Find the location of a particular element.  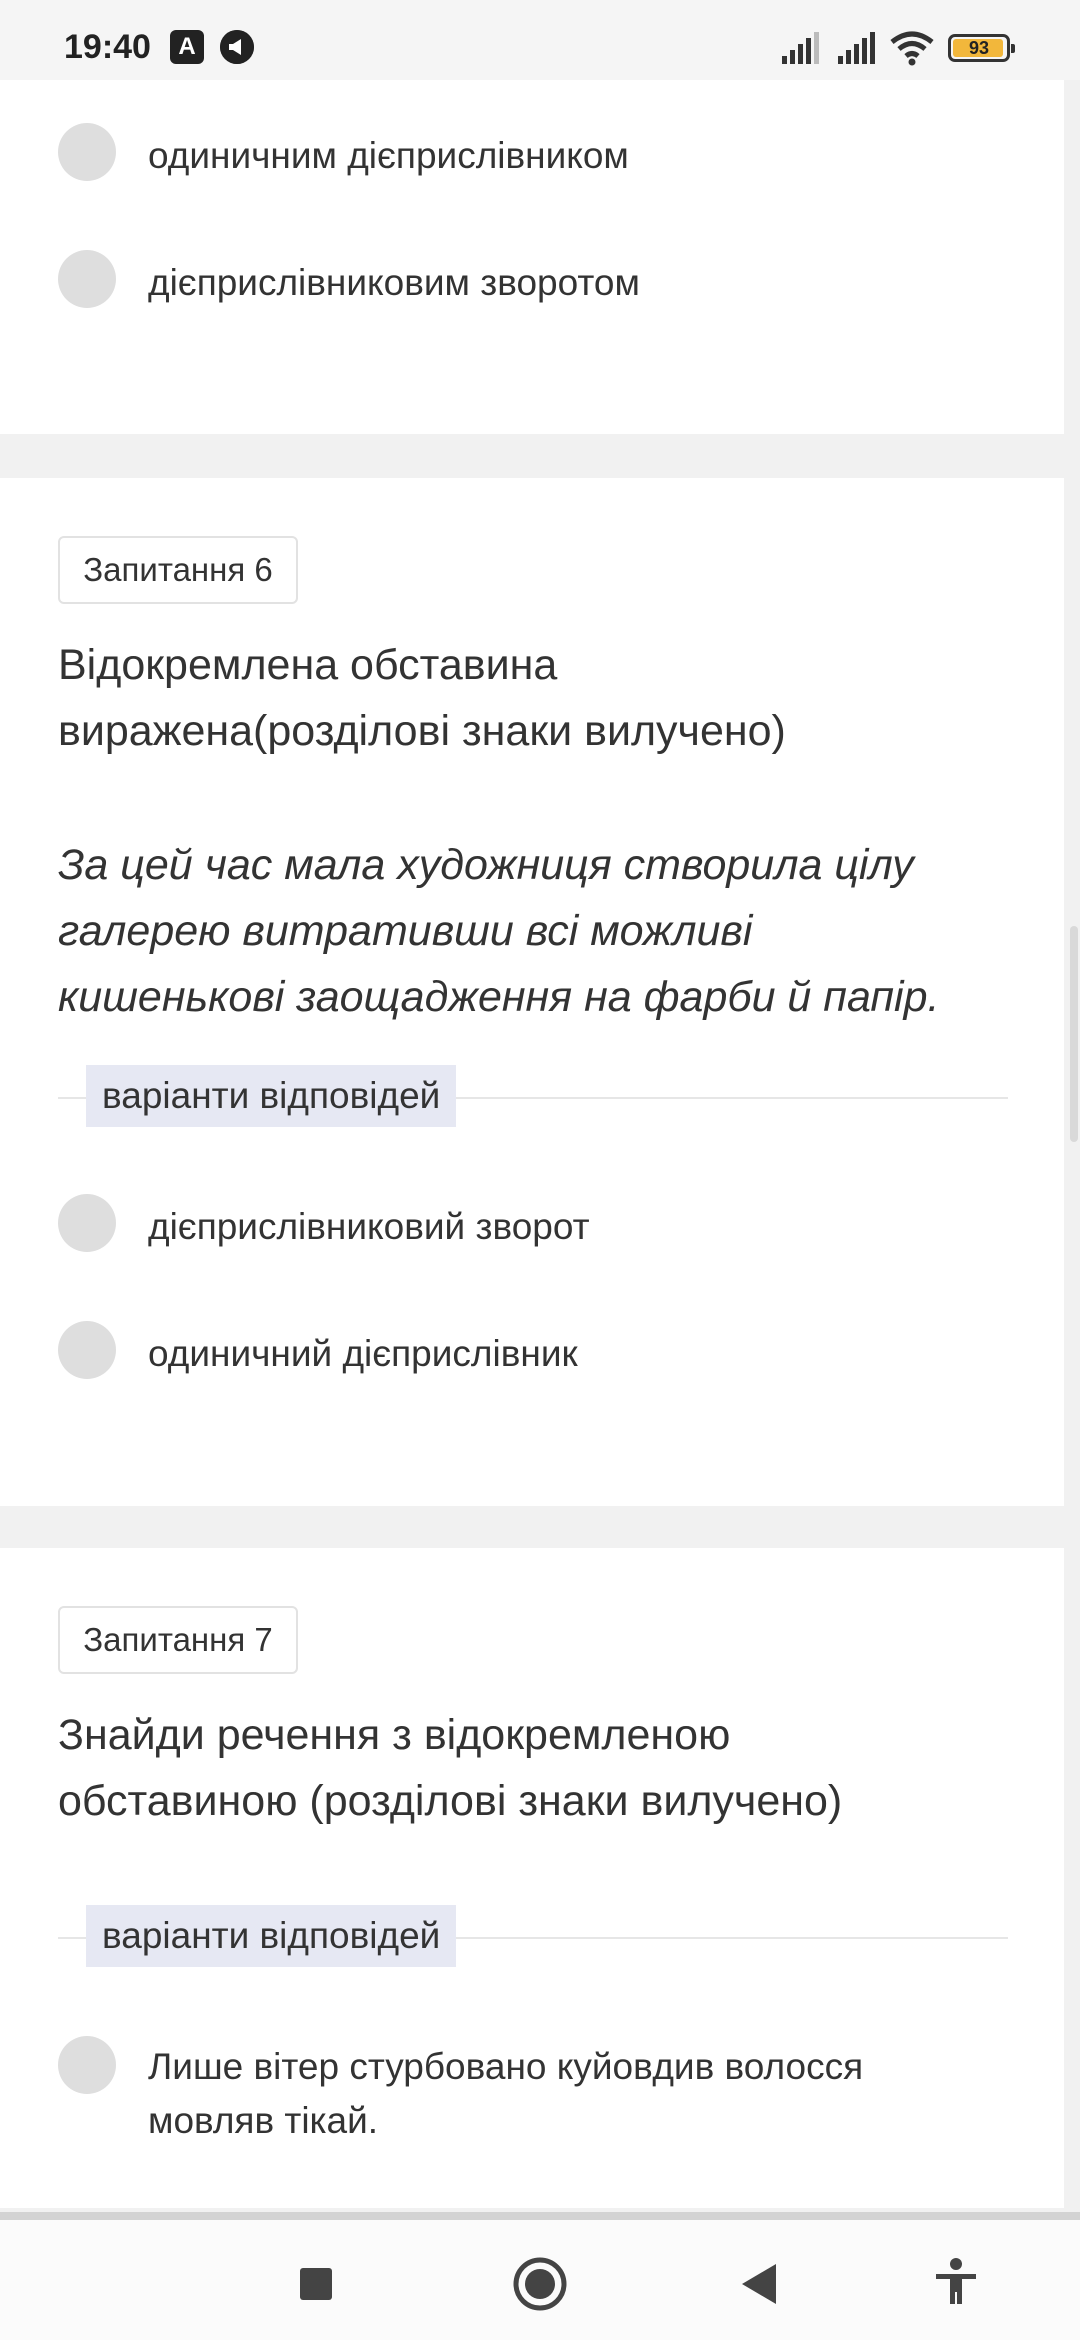

scrollbar-thumb is located at coordinates (1074, 1034).